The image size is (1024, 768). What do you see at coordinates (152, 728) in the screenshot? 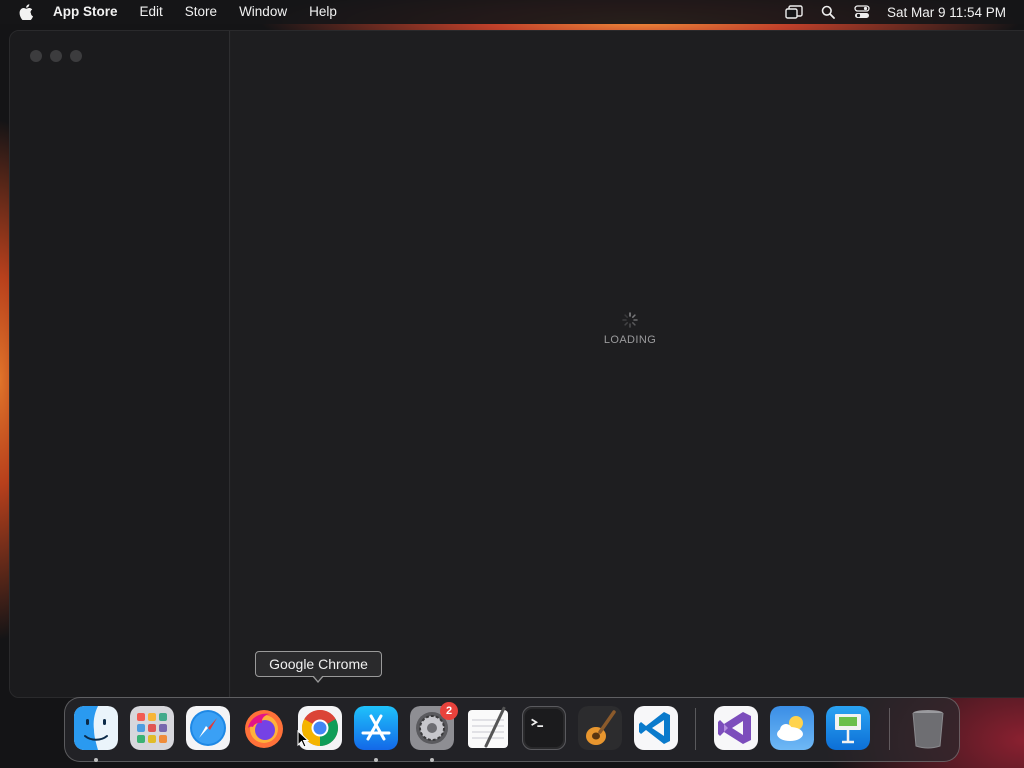
I see `launchpad-icon` at bounding box center [152, 728].